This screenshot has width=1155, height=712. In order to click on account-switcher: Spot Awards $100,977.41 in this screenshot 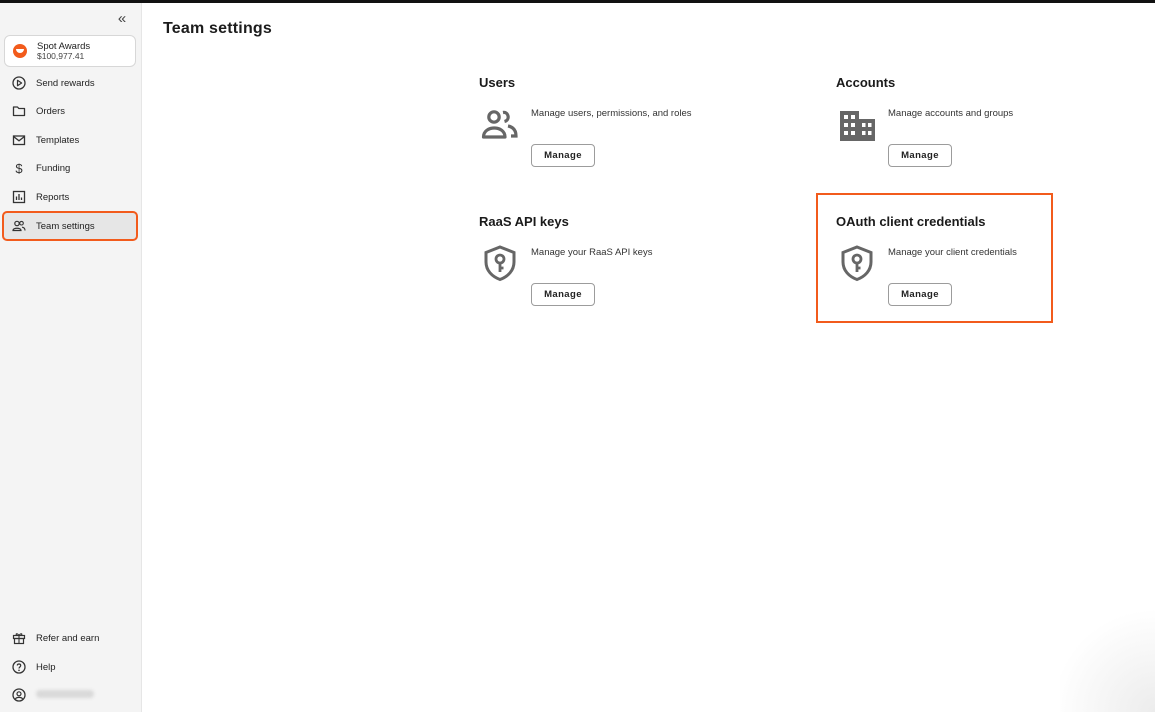, I will do `click(70, 51)`.